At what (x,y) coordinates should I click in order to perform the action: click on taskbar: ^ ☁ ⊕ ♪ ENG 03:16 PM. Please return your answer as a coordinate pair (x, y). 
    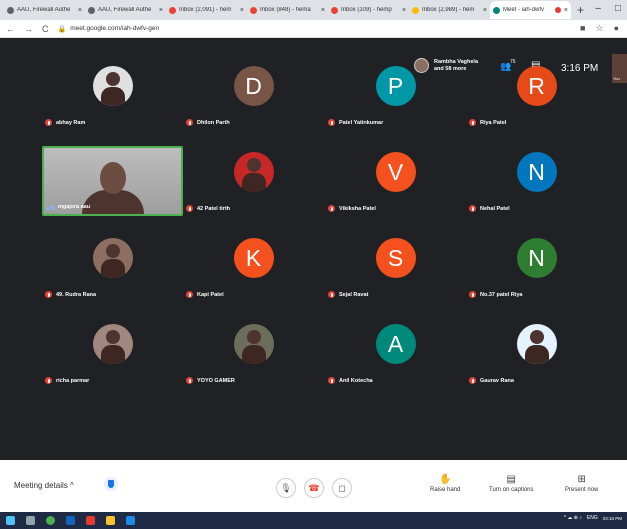
    Looking at the image, I should click on (313, 520).